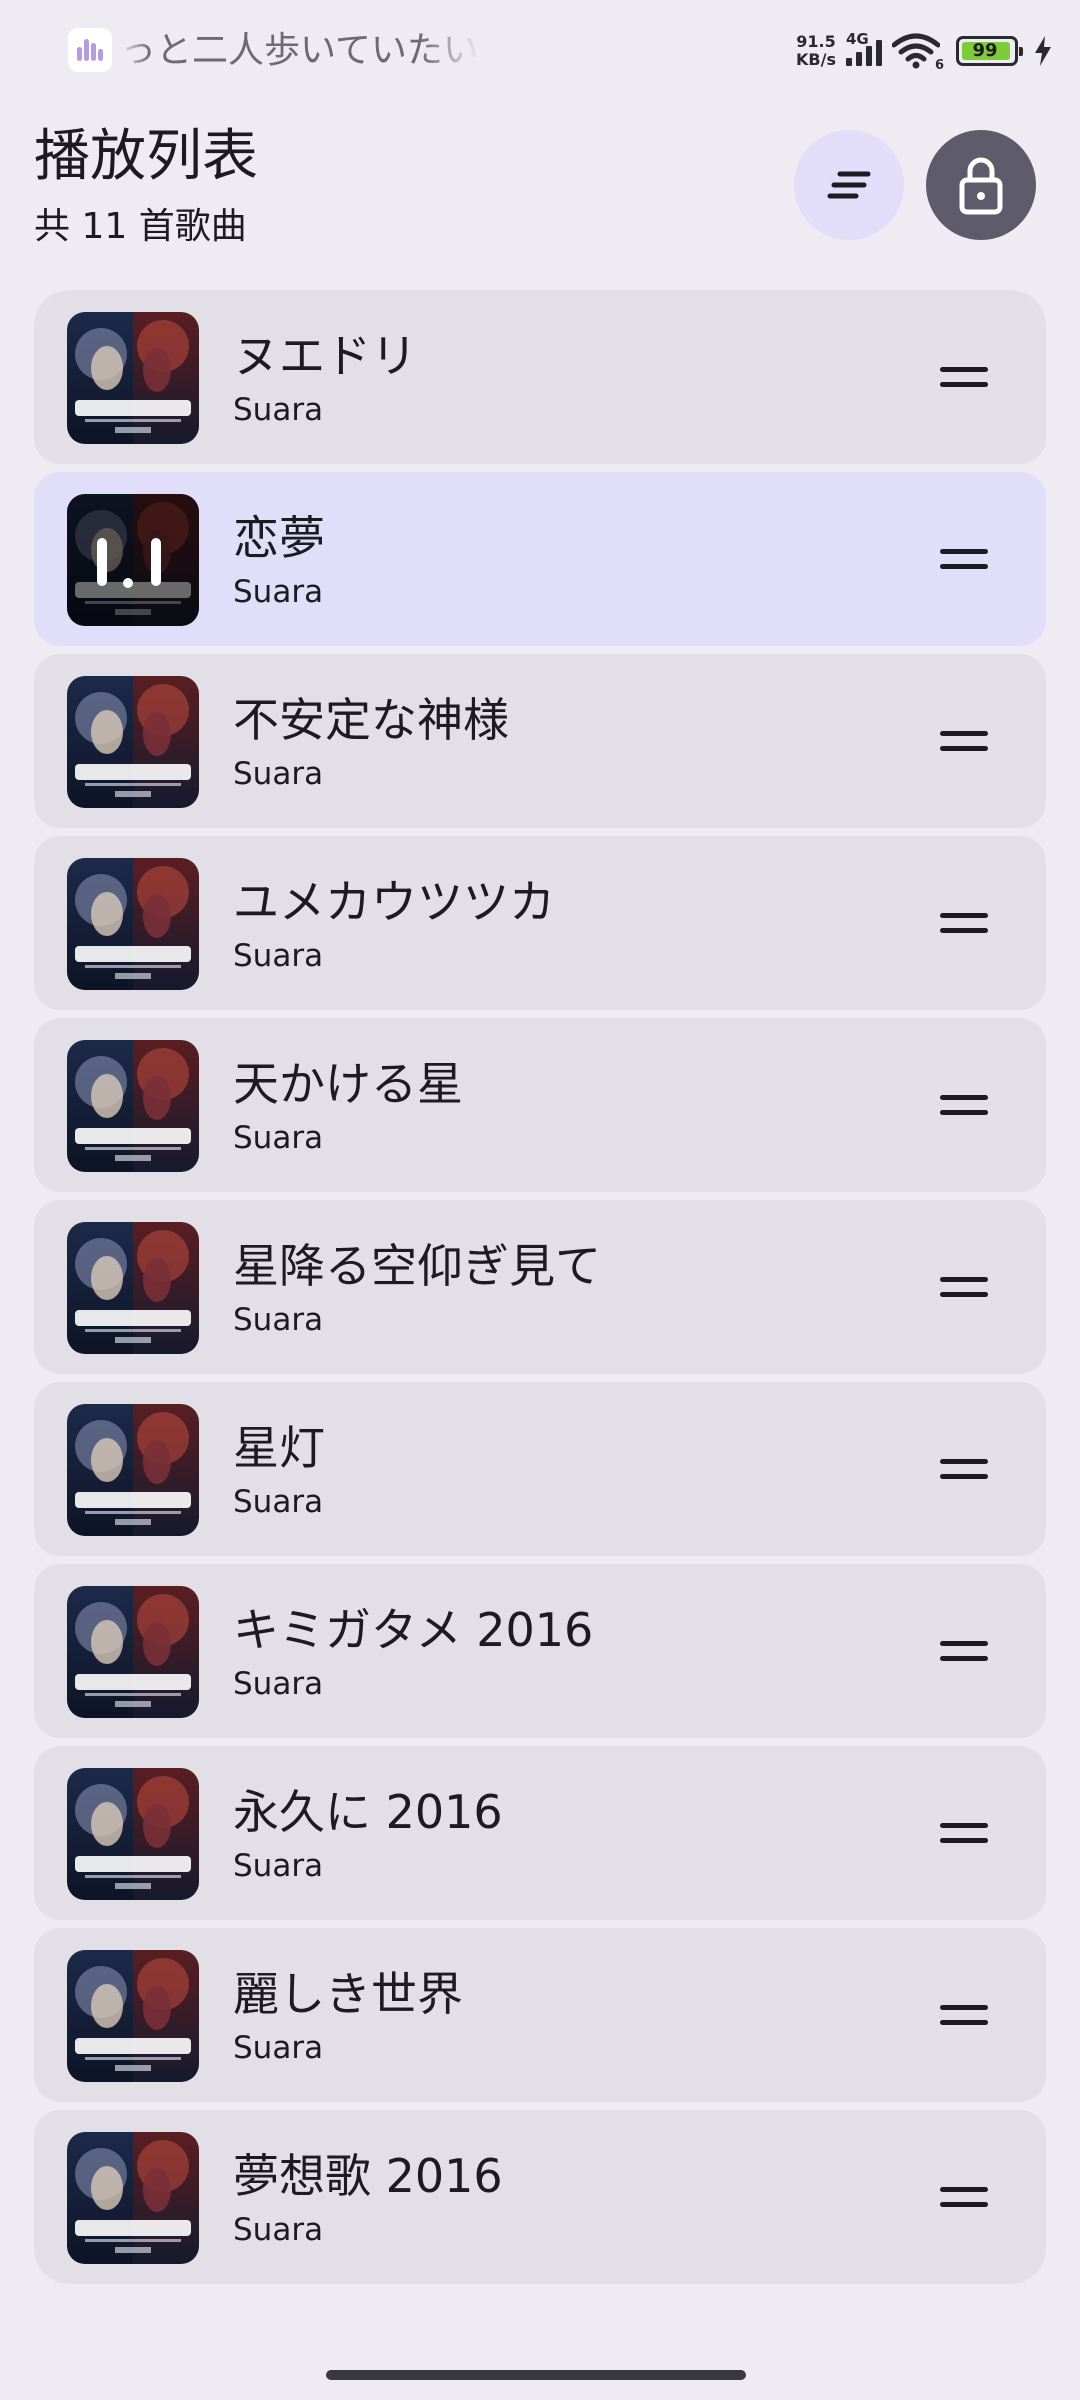 This screenshot has height=2400, width=1080. I want to click on song-title: 星降る空仰ぎ見て, so click(417, 1266).